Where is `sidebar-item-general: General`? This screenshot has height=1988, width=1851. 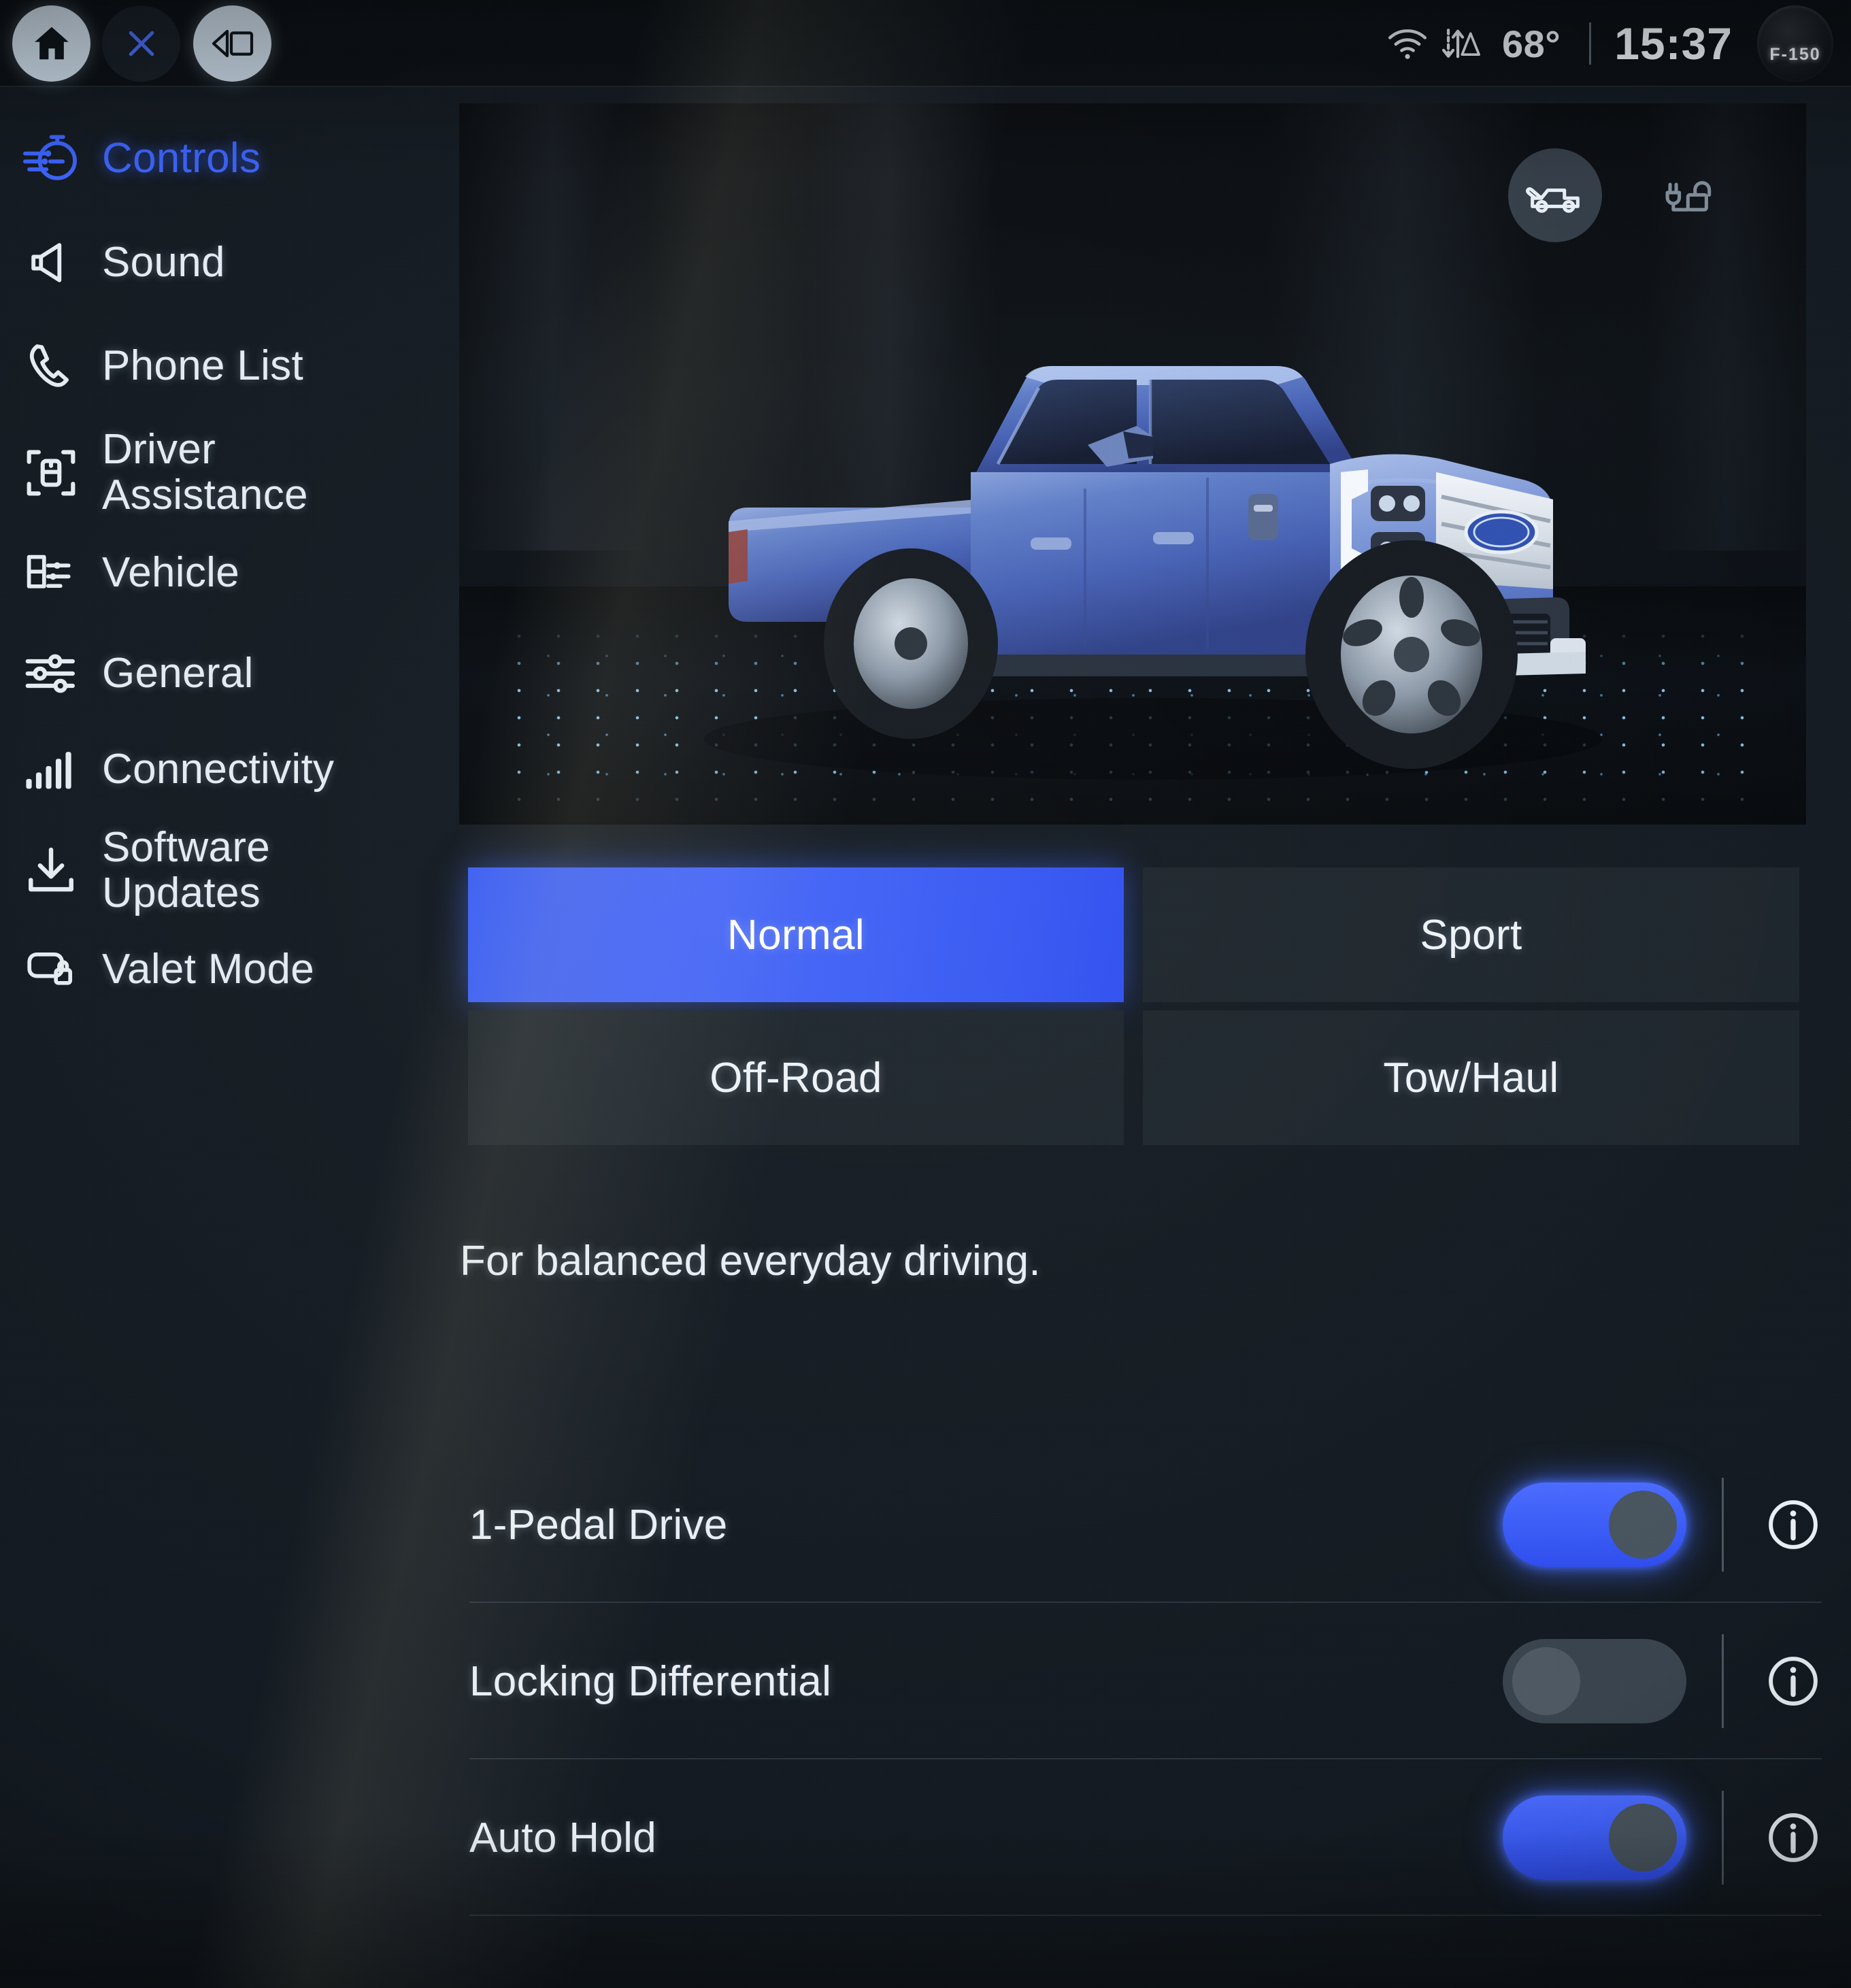
sidebar-item-general: General is located at coordinates (224, 673).